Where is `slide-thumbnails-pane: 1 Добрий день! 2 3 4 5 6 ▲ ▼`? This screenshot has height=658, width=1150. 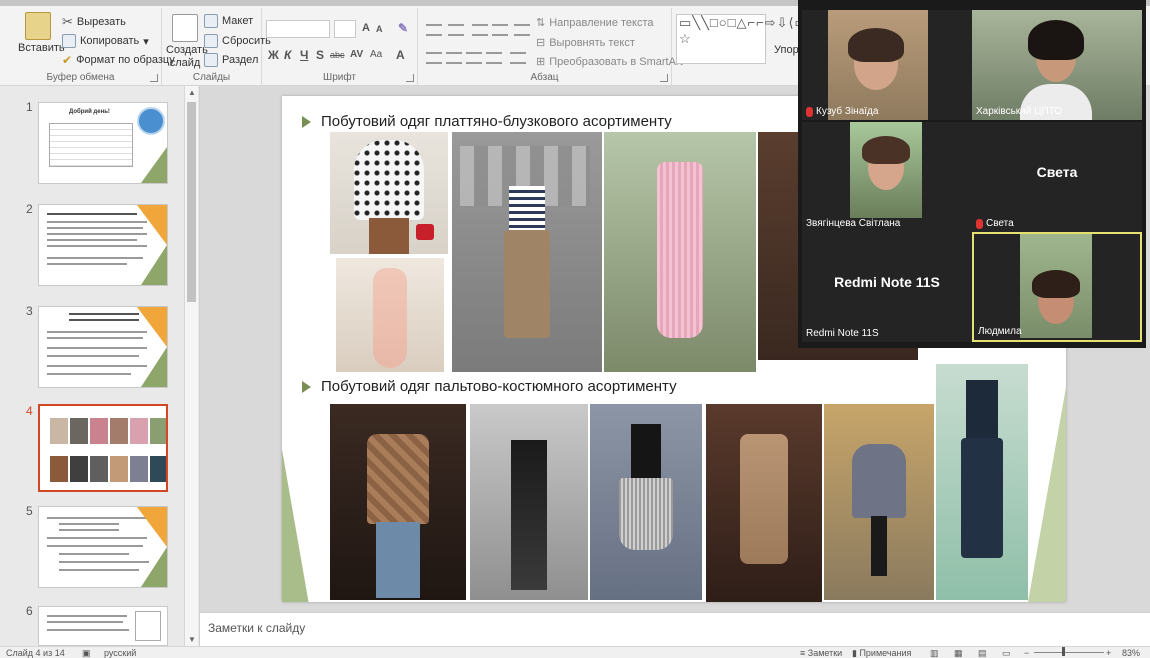 slide-thumbnails-pane: 1 Добрий день! 2 3 4 5 6 ▲ ▼ is located at coordinates (100, 366).